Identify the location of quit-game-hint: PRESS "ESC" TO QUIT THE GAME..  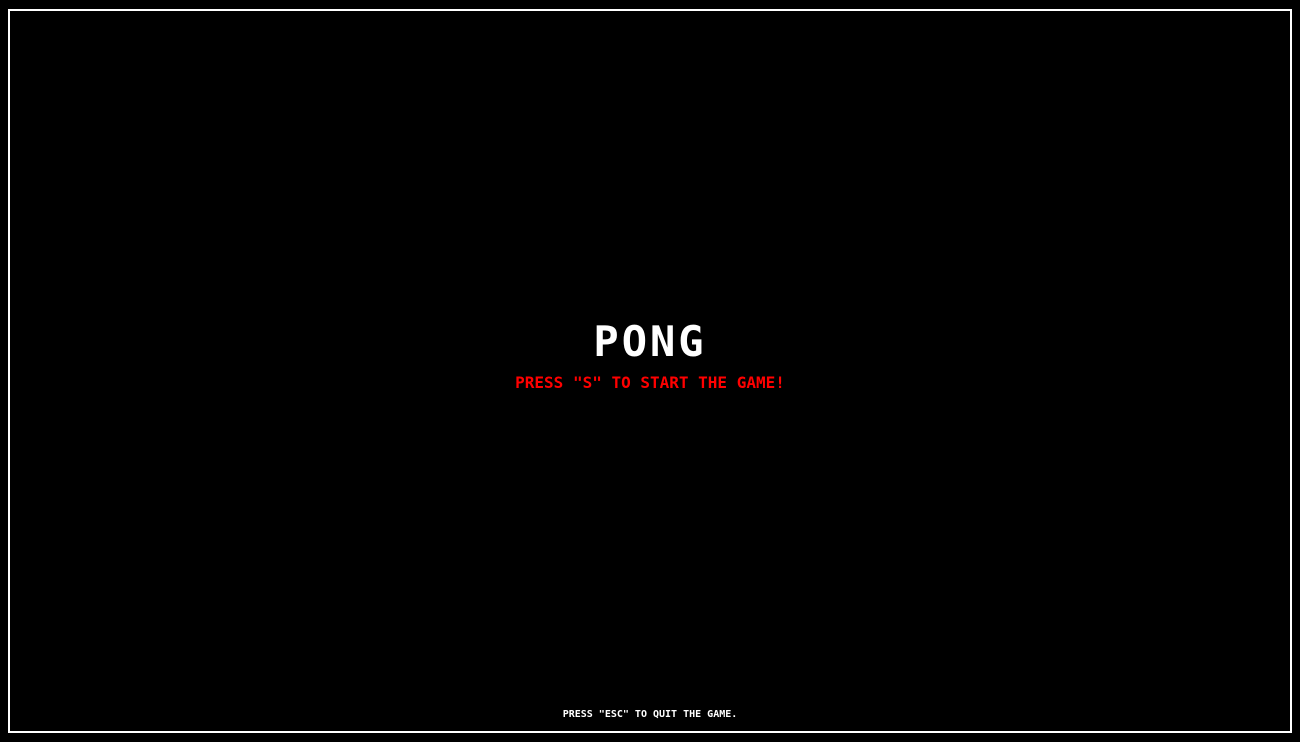
(650, 714).